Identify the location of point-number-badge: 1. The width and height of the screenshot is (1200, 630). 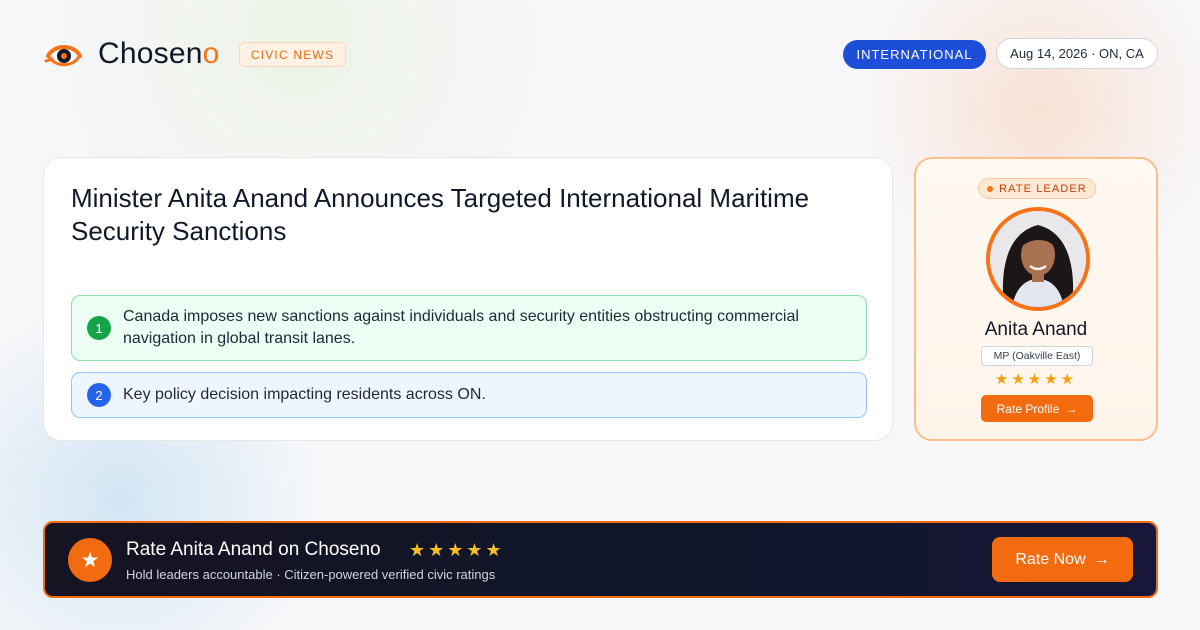
(99, 328).